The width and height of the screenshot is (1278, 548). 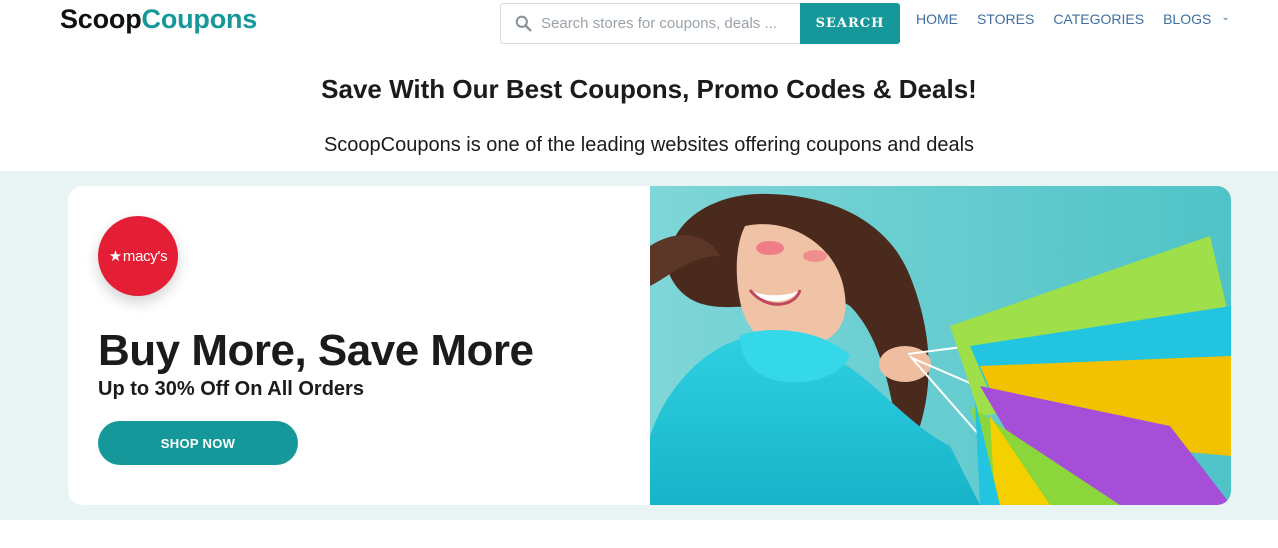 What do you see at coordinates (198, 443) in the screenshot?
I see `shop-now-button: SHOP NOW` at bounding box center [198, 443].